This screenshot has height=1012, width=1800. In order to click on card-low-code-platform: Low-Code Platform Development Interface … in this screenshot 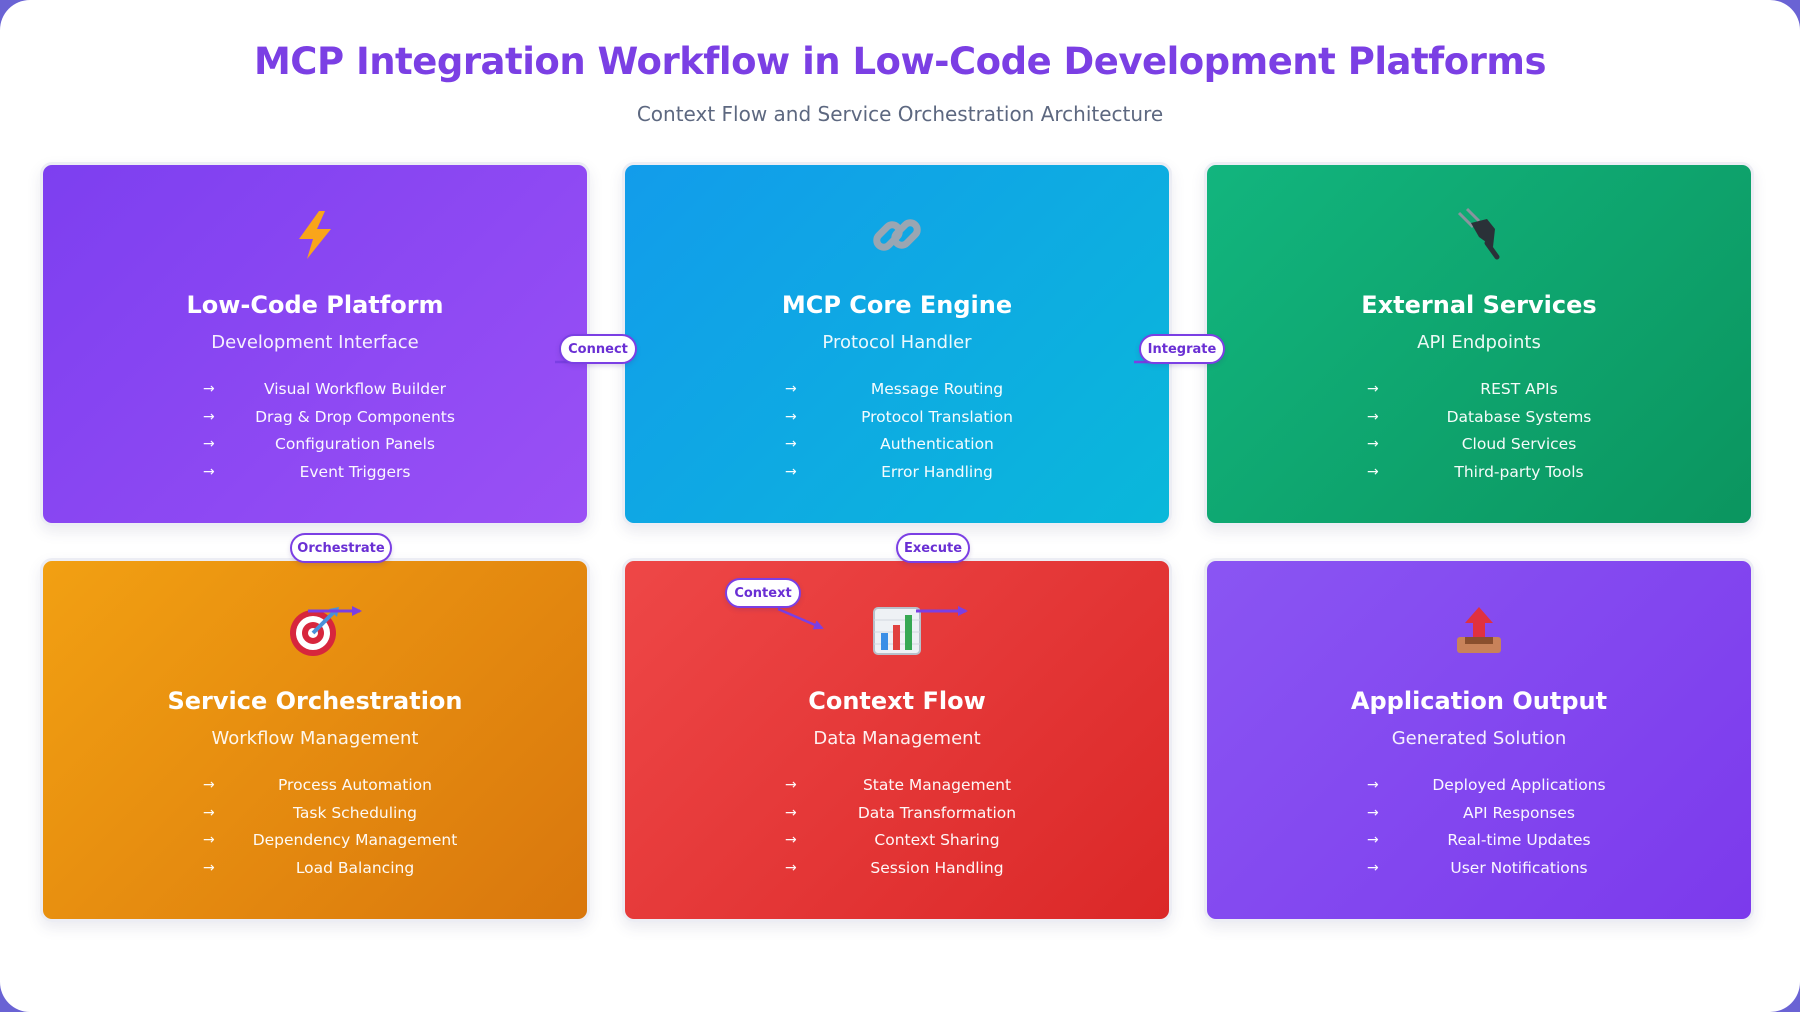, I will do `click(315, 344)`.